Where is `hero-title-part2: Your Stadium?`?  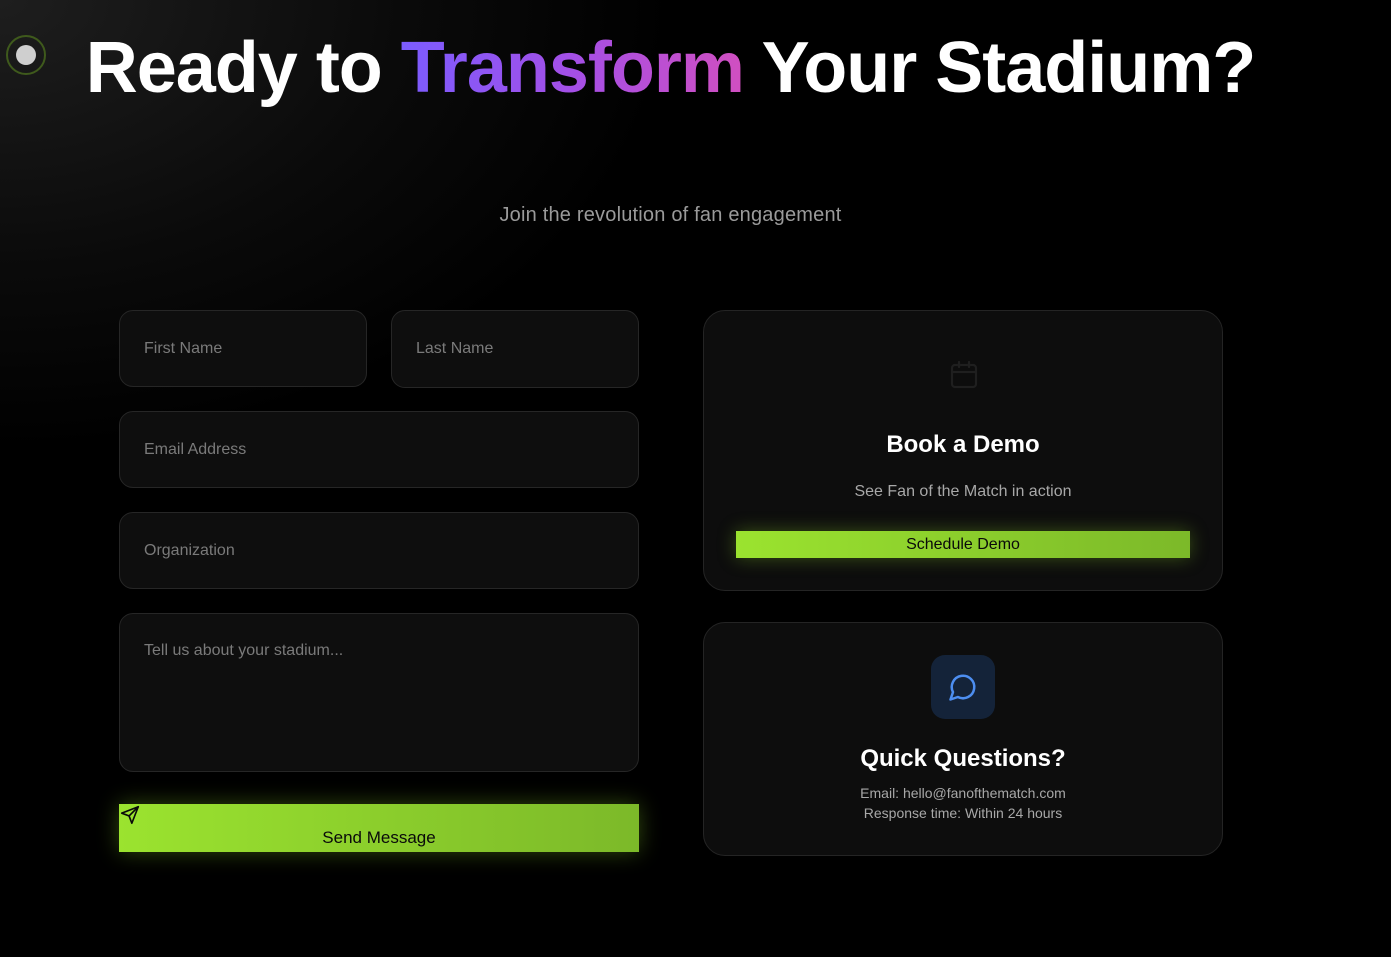
hero-title-part2: Your Stadium? is located at coordinates (1000, 68).